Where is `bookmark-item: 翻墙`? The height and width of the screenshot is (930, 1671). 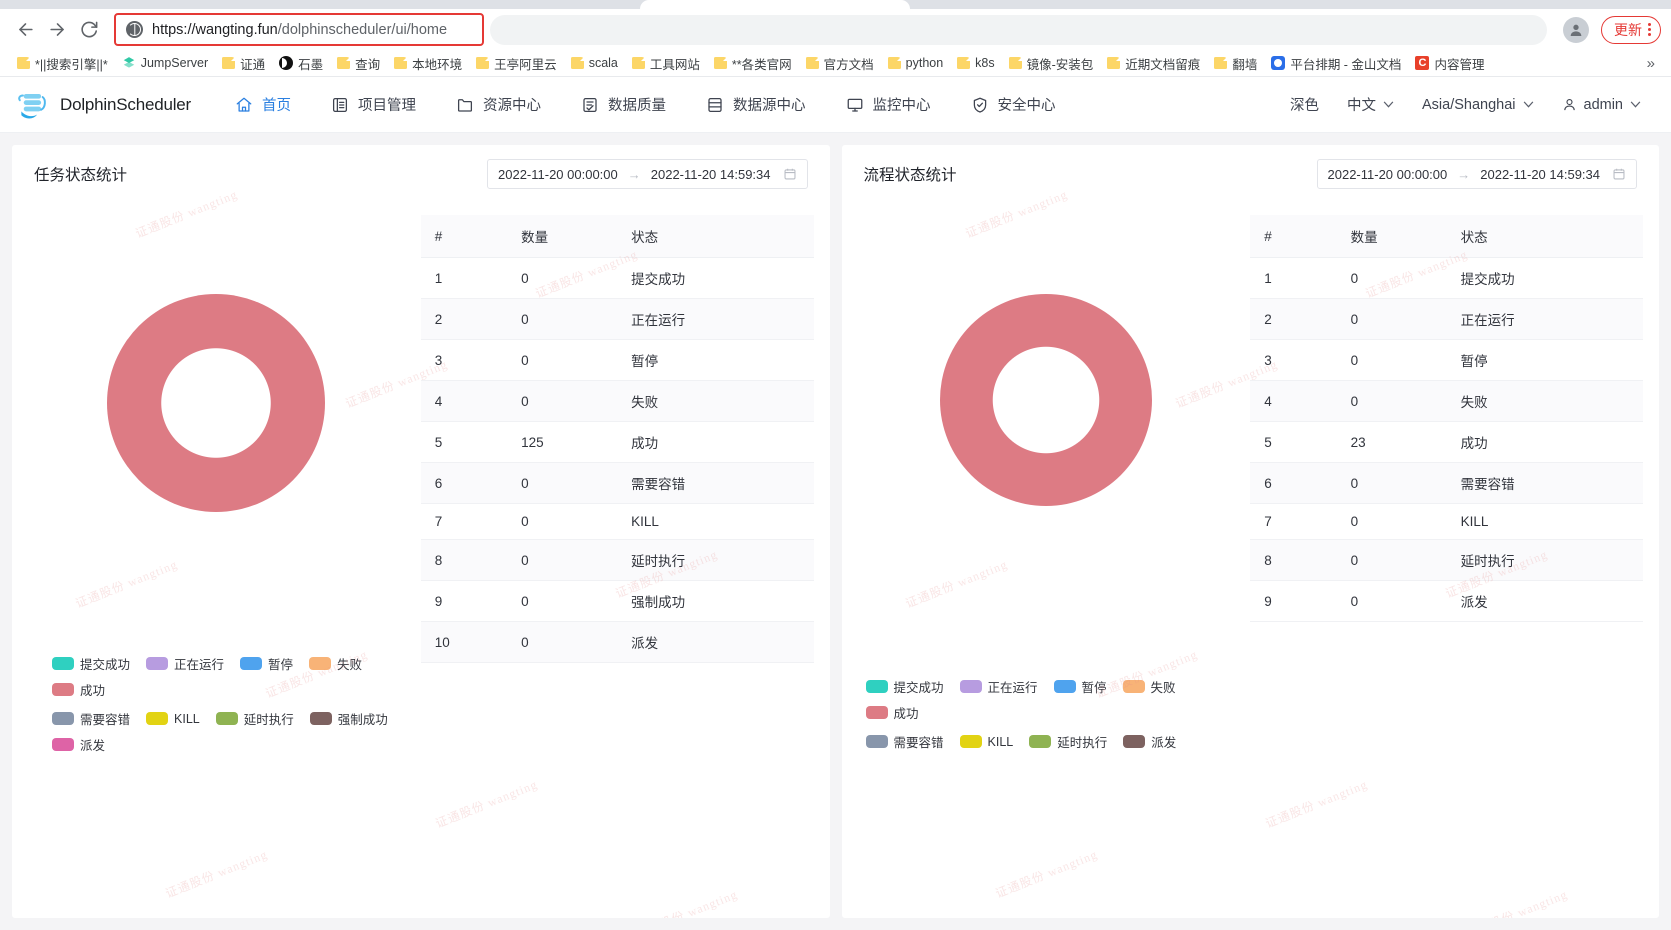 bookmark-item: 翻墙 is located at coordinates (1235, 63).